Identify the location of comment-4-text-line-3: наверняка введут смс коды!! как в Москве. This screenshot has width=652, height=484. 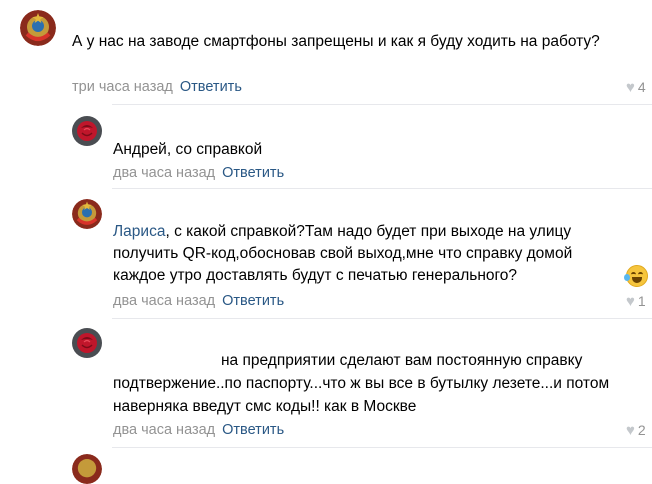
(265, 406).